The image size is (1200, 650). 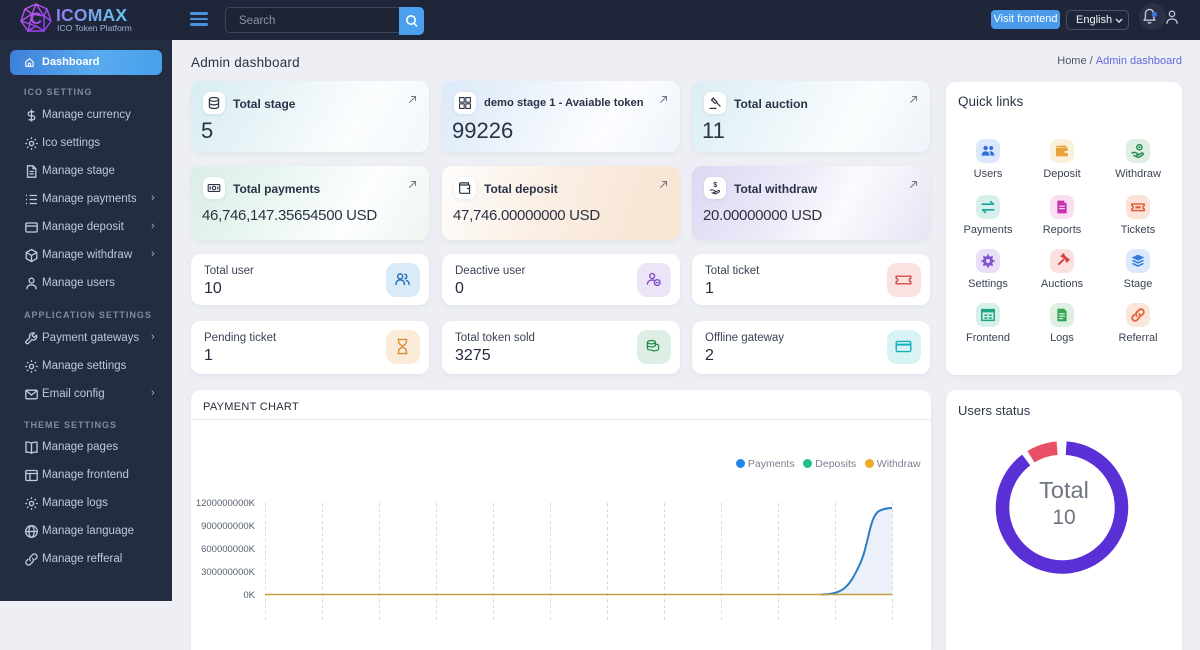 I want to click on svg-text: C, so click(x=36, y=18).